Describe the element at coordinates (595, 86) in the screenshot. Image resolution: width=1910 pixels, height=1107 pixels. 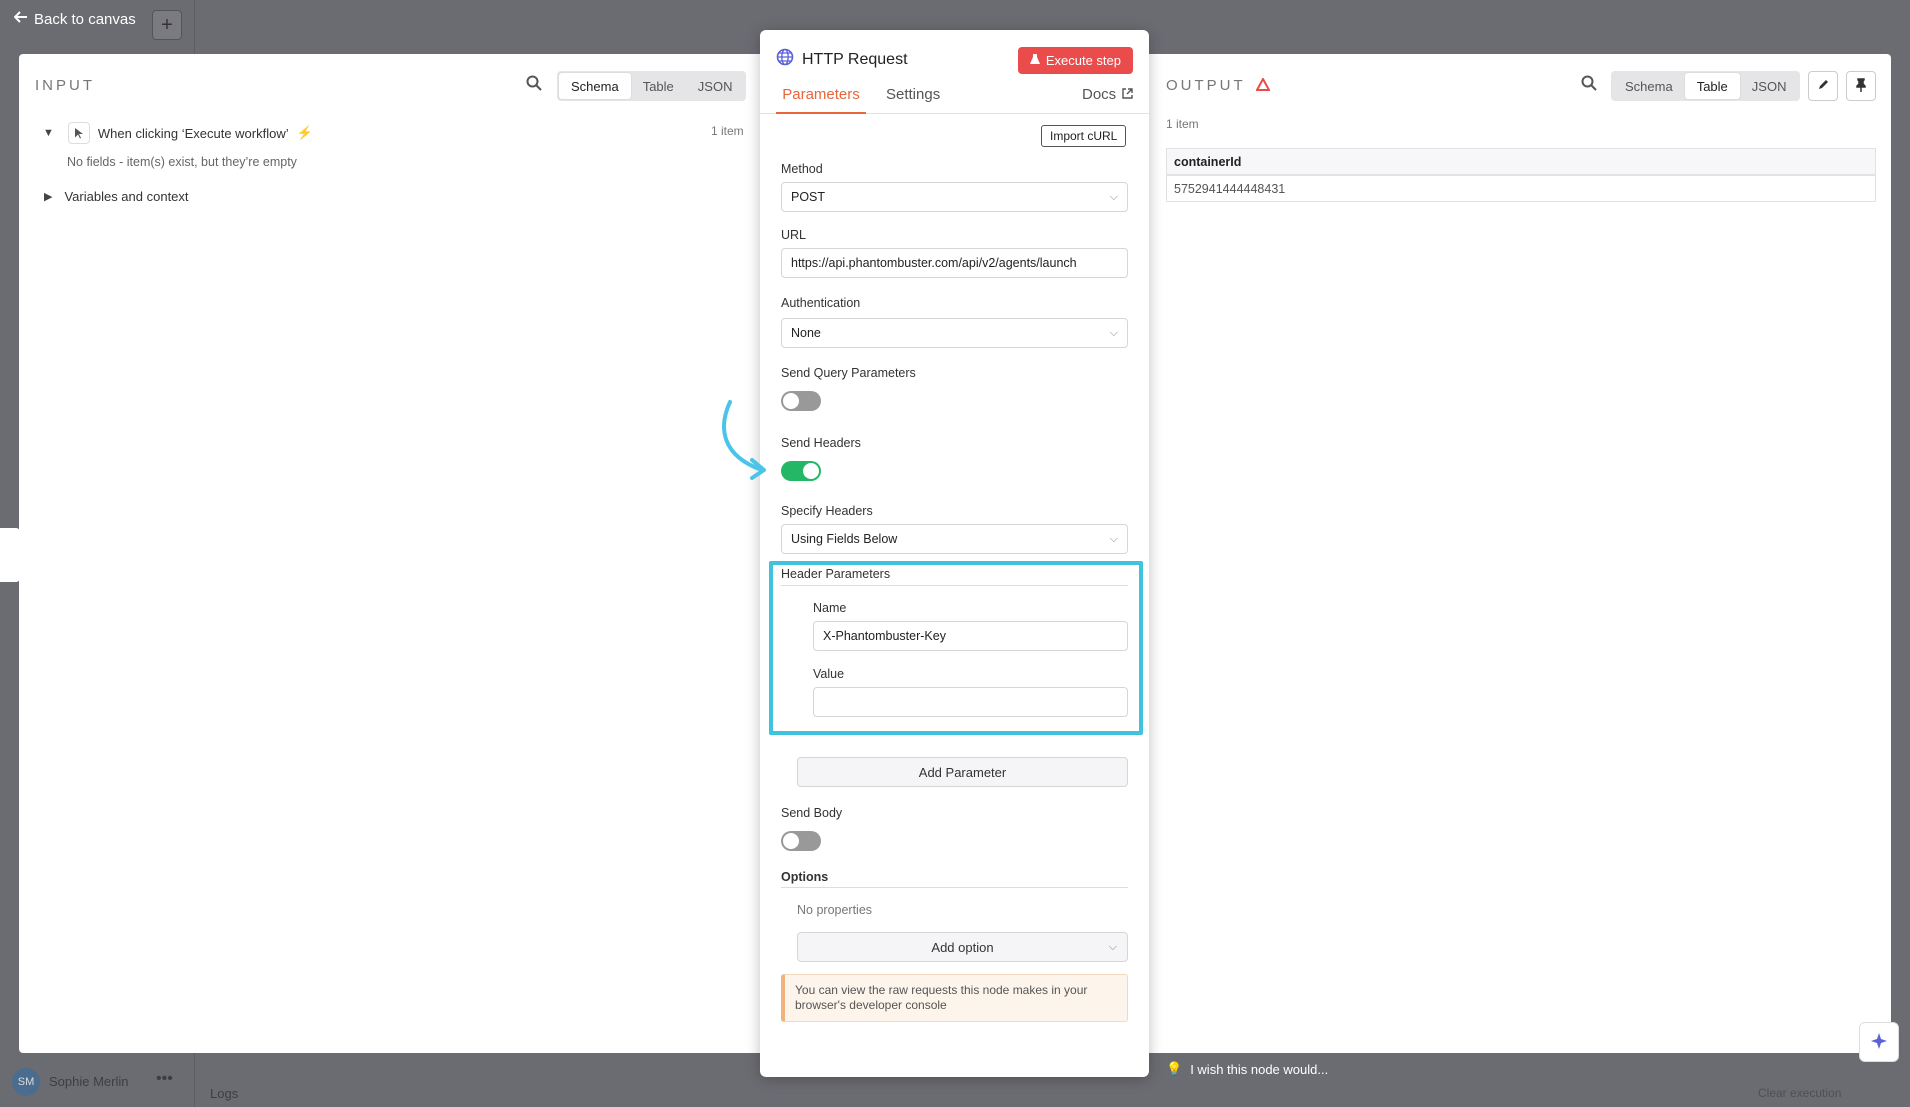
I see `input-view-schema: Schema` at that location.